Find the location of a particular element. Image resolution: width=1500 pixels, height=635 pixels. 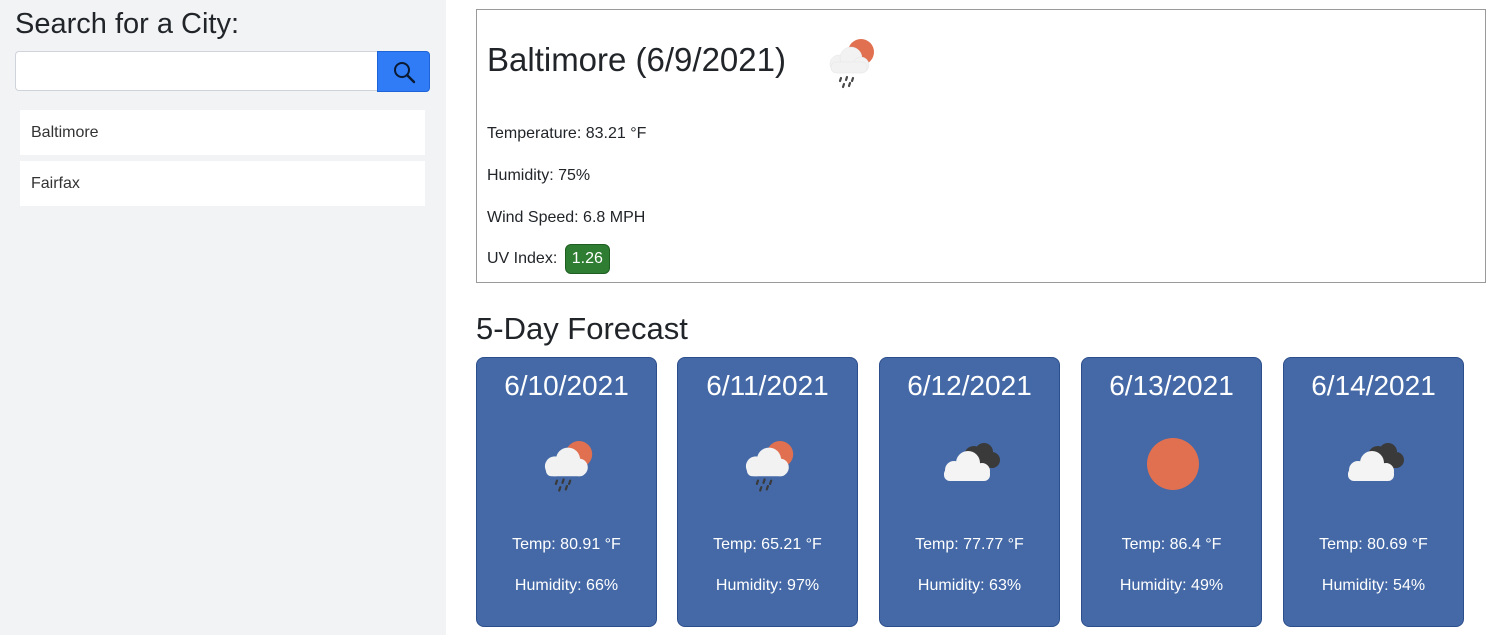

current-wind-speed: Wind Speed: 6.8 MPH is located at coordinates (566, 217).